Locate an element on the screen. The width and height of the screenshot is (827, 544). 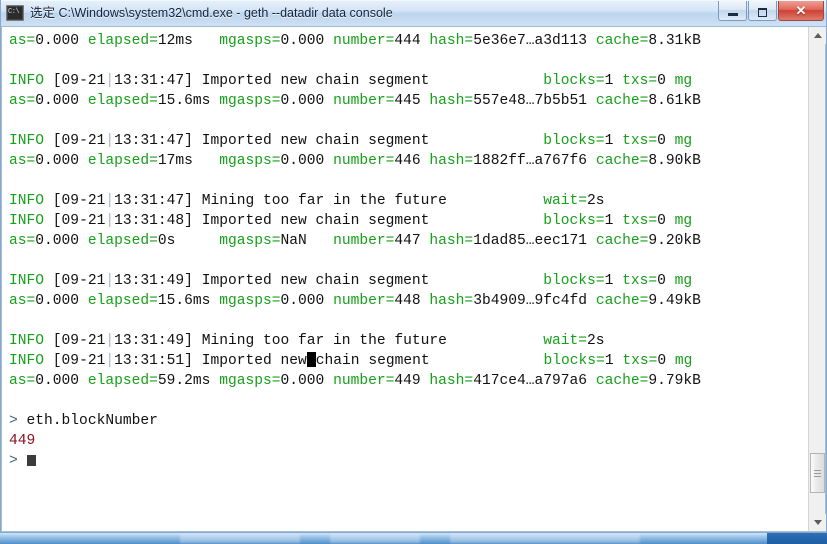
log-value: 0 is located at coordinates (666, 221).